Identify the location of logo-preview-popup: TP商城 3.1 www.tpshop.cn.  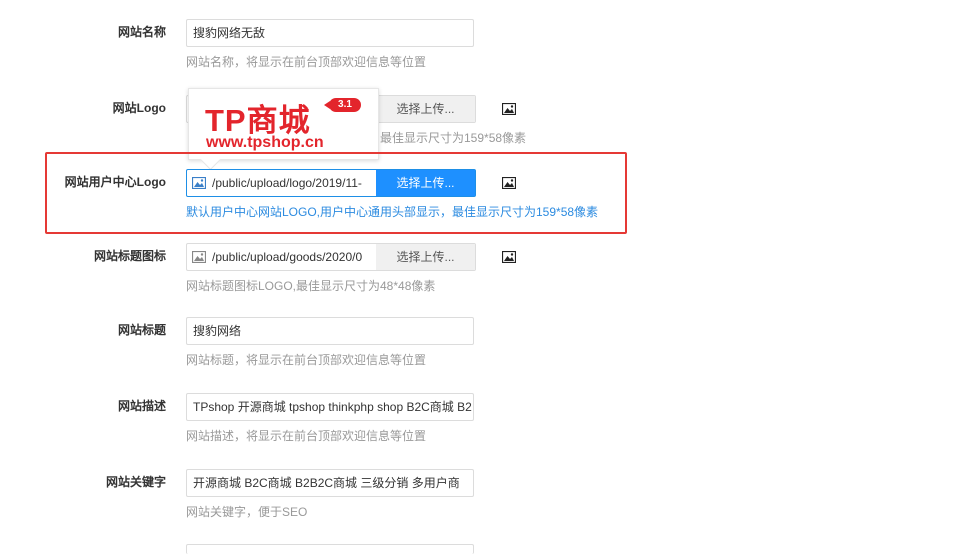
(283, 124).